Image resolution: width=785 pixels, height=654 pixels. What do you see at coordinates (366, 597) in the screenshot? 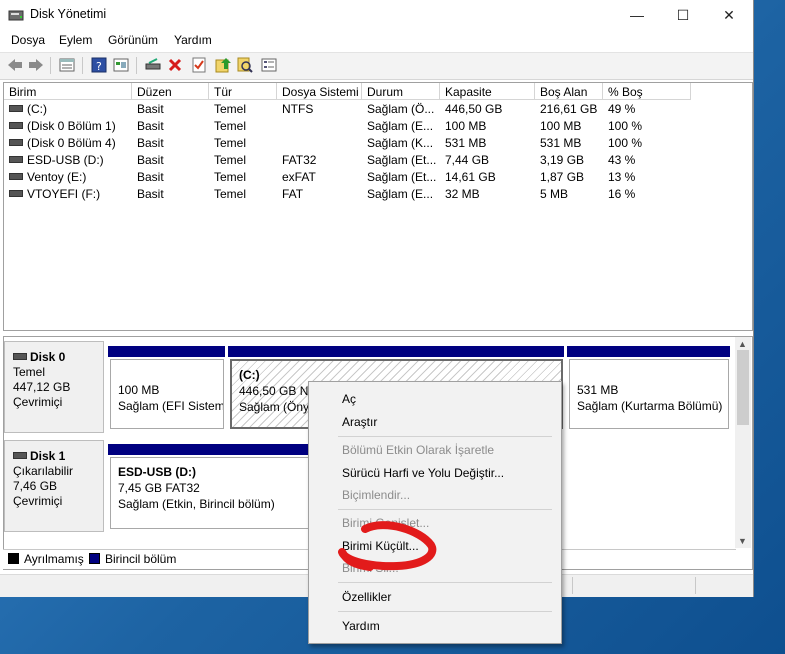
I see `ctx-properties: Özellikler` at bounding box center [366, 597].